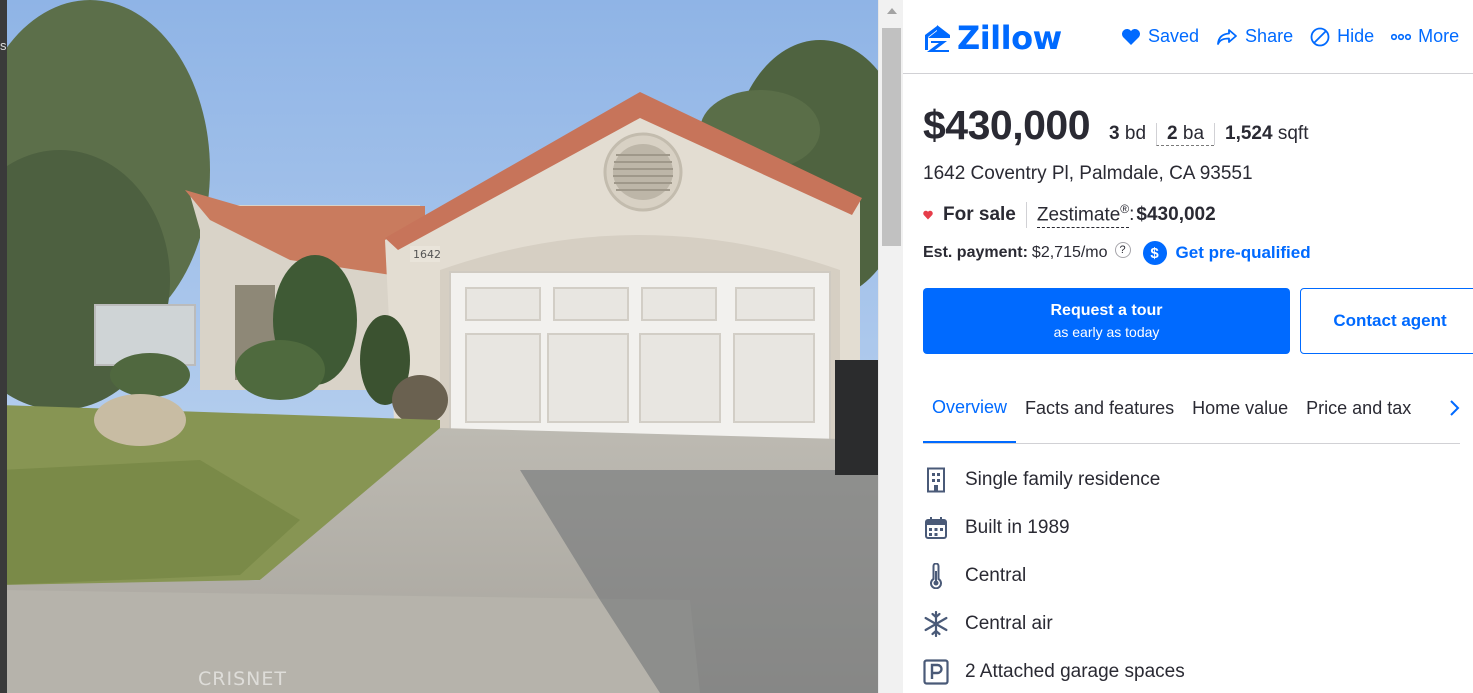 This screenshot has height=693, width=1473. I want to click on get-prequalified-link: Get pre-qualified, so click(1243, 253).